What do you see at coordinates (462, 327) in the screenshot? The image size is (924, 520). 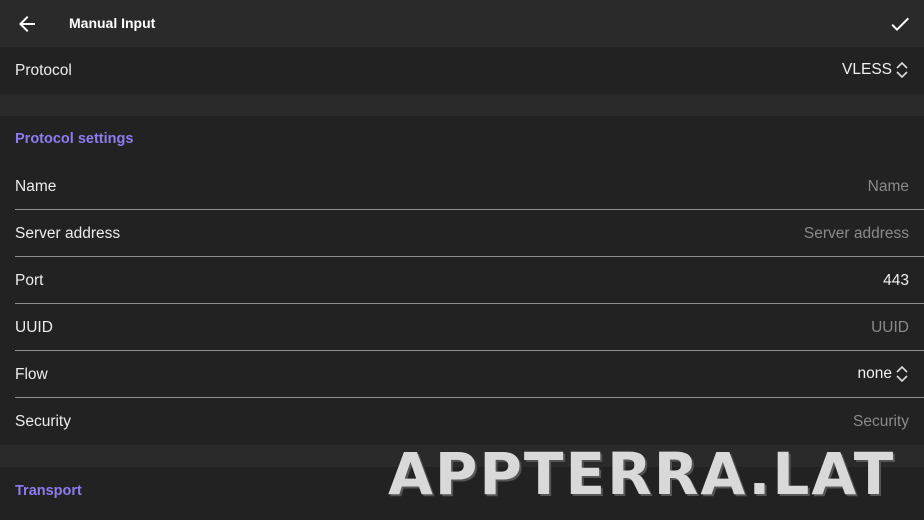 I see `uuid-row: UUID UUID` at bounding box center [462, 327].